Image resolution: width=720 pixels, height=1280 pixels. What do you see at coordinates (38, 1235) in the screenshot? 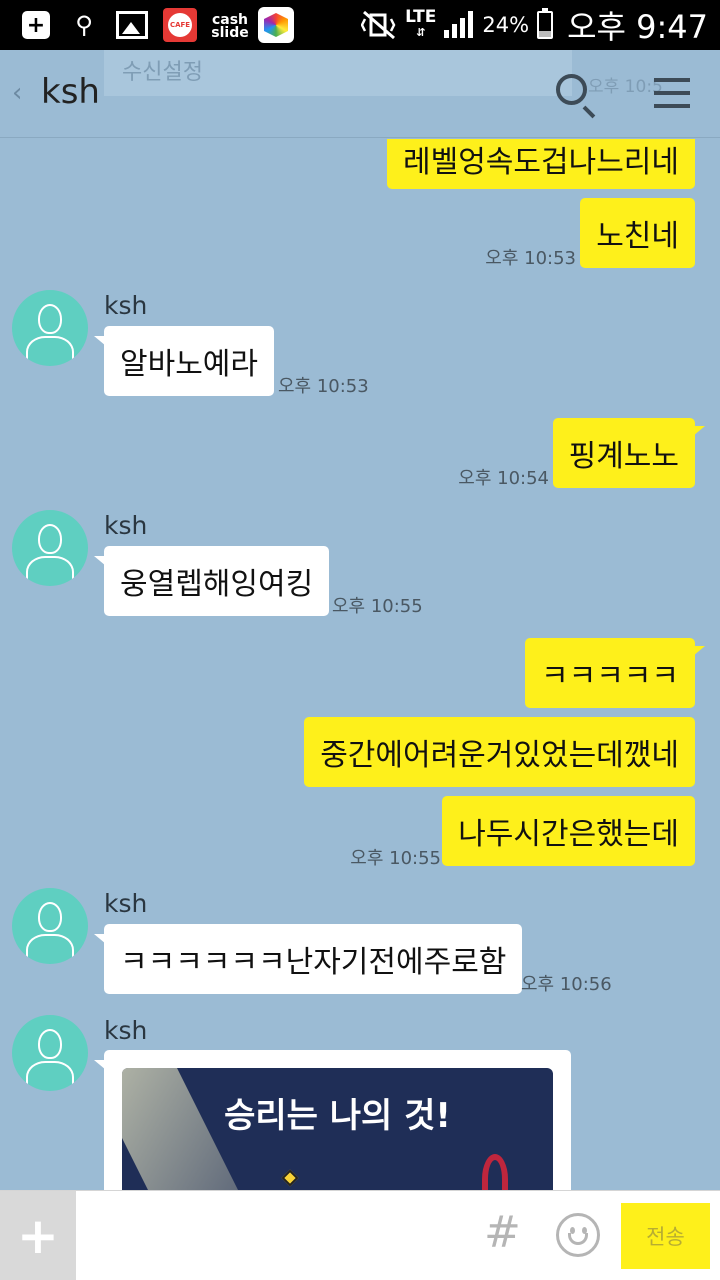
I see `attach-plus-button: +` at bounding box center [38, 1235].